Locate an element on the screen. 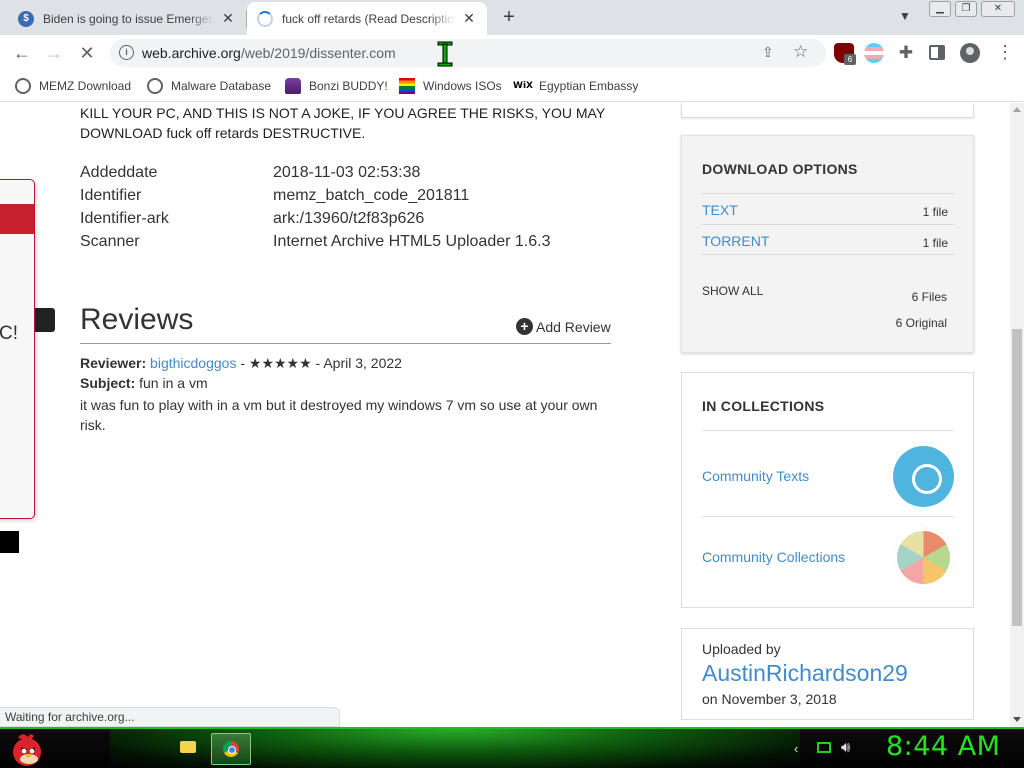 This screenshot has height=768, width=1024. bookmark-bonzi: Bonzi BUDDY! is located at coordinates (336, 86).